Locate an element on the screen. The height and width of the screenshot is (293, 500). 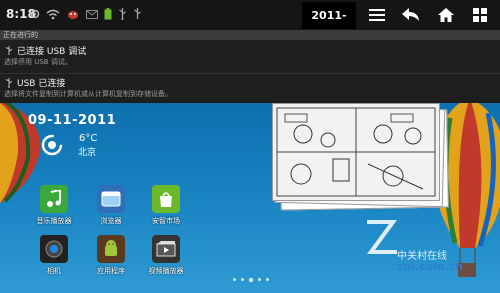
app-applications: 应用程序 is located at coordinates (111, 255).